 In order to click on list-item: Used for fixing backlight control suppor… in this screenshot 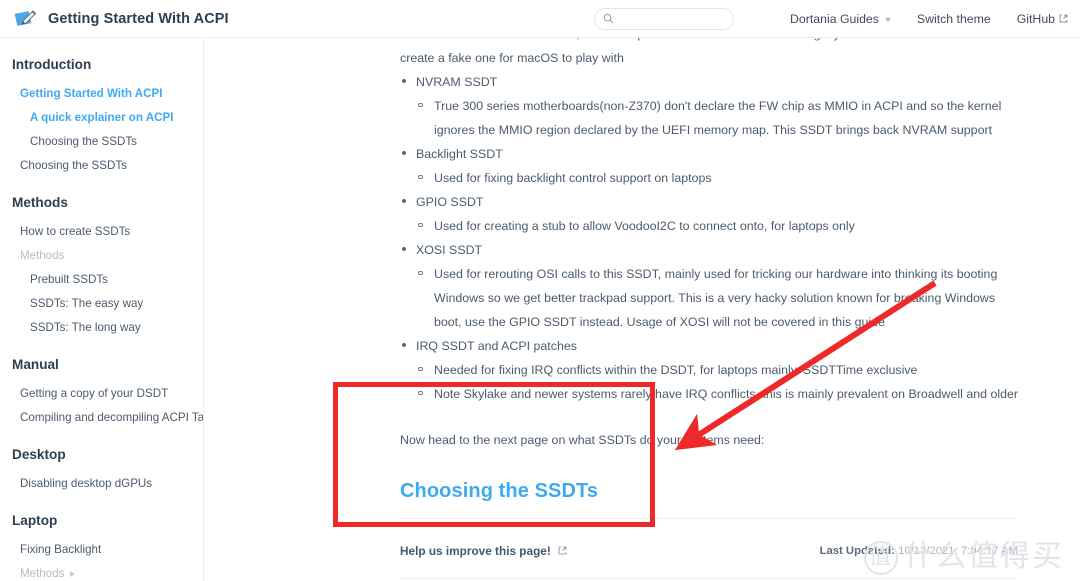, I will do `click(717, 178)`.